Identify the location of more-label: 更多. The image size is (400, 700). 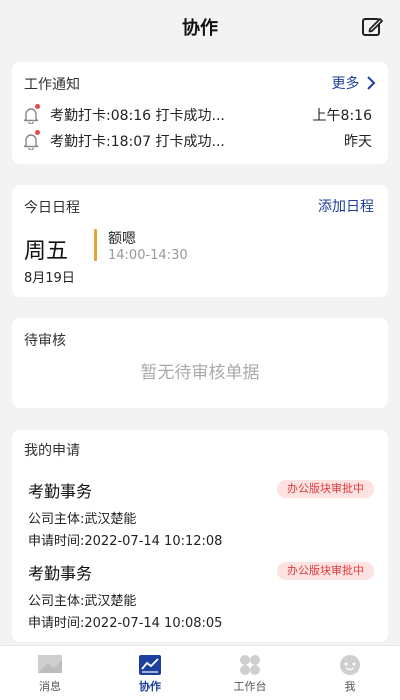
(345, 84).